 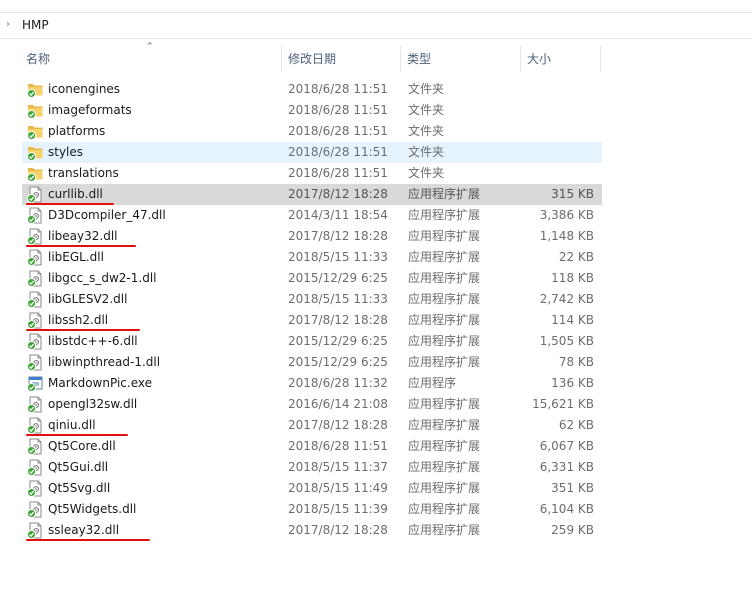 I want to click on file-row: ssleay32.dll 2017/8/12 18:28 应用程序扩展 259 KB, so click(x=312, y=530).